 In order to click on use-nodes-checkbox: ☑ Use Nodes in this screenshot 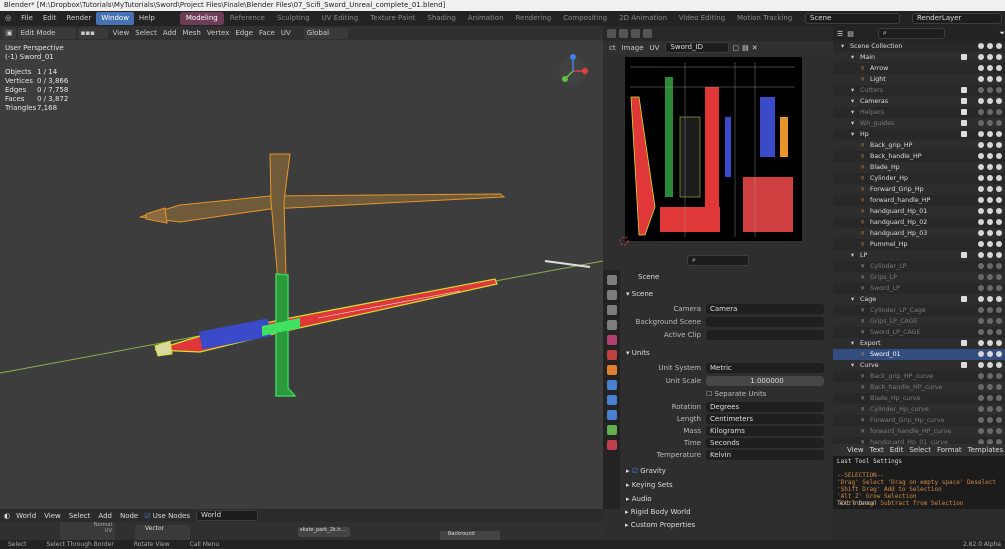, I will do `click(167, 516)`.